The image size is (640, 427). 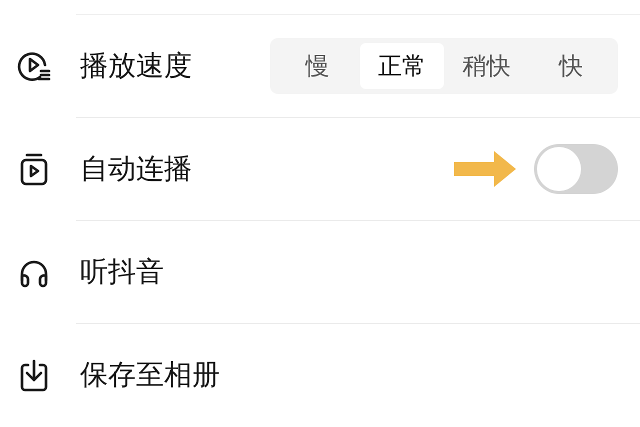 What do you see at coordinates (122, 272) in the screenshot?
I see `setting-label: 听抖音` at bounding box center [122, 272].